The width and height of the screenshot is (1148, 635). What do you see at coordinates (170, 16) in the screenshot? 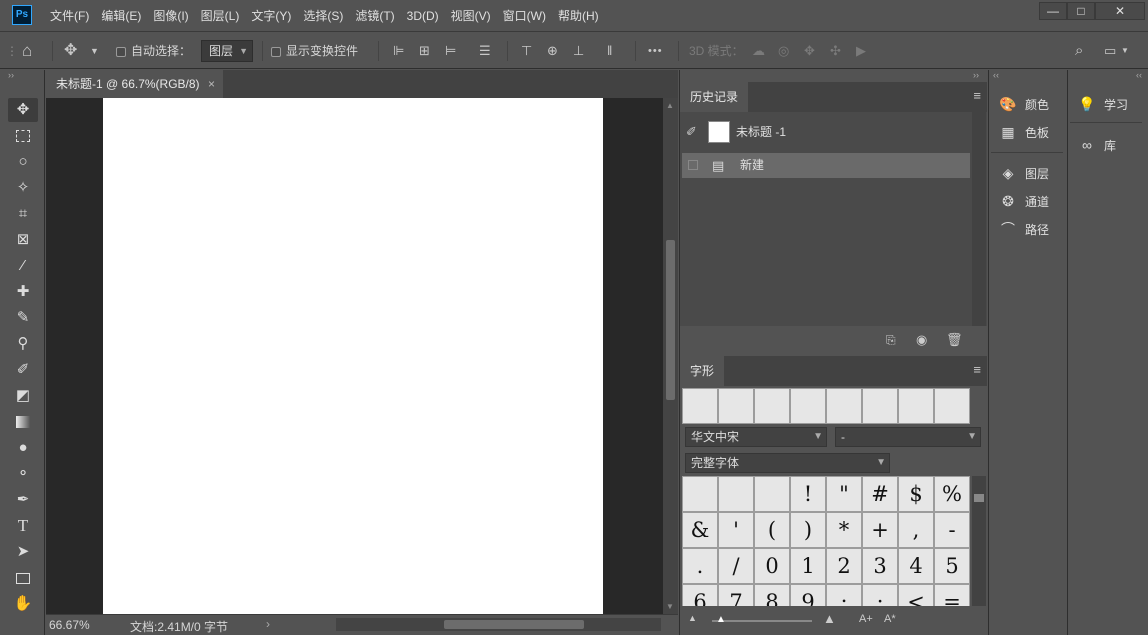
I see `menu-image: 图像(I)` at bounding box center [170, 16].